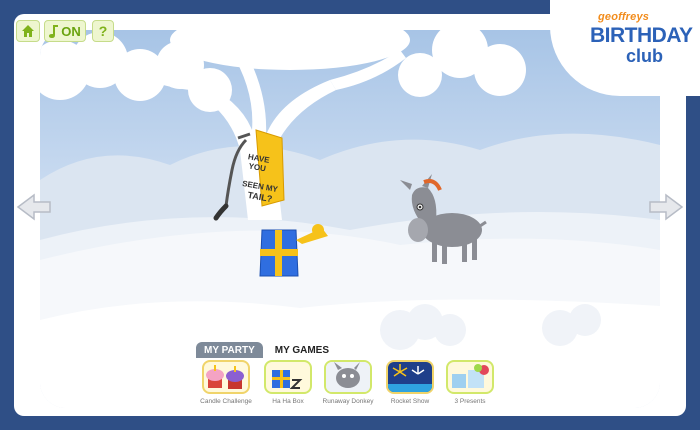 Image resolution: width=700 pixels, height=430 pixels. What do you see at coordinates (624, 17) in the screenshot?
I see `logo-geoffreys: geoffreys` at bounding box center [624, 17].